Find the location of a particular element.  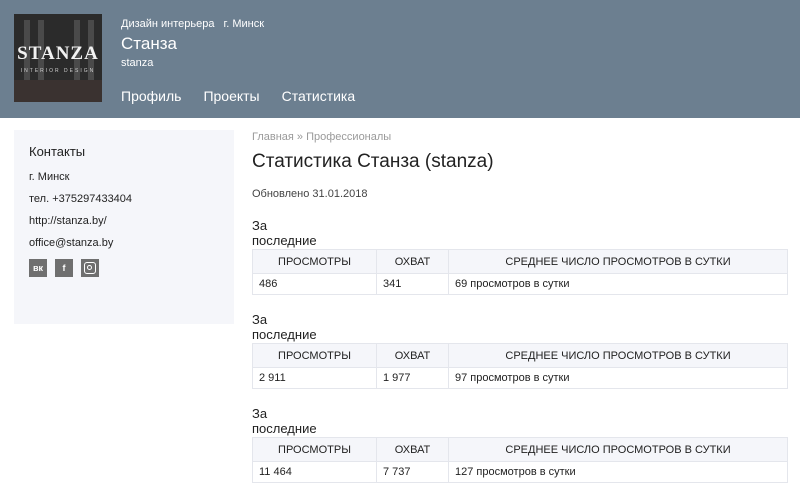

logo-subtext: INTERIOR DESIGN is located at coordinates (58, 71).